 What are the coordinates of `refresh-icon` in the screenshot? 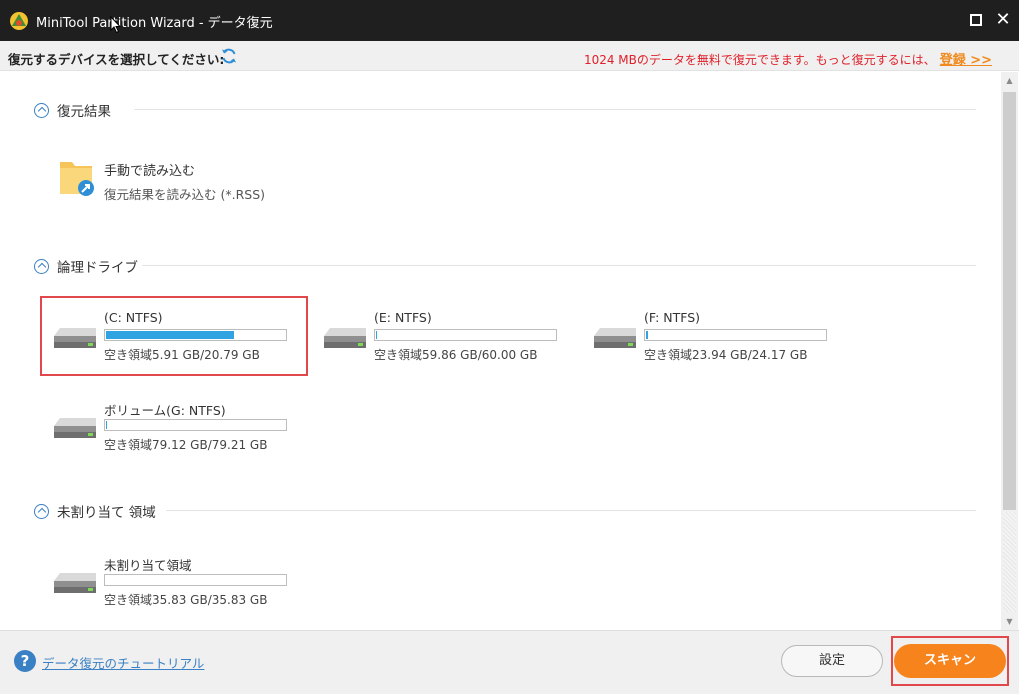 It's located at (229, 56).